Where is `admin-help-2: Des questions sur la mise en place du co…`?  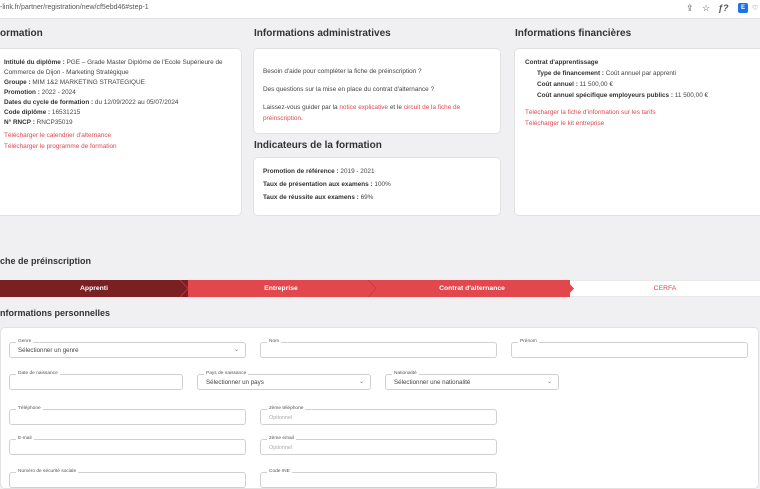 admin-help-2: Des questions sur la mise en place du co… is located at coordinates (349, 89).